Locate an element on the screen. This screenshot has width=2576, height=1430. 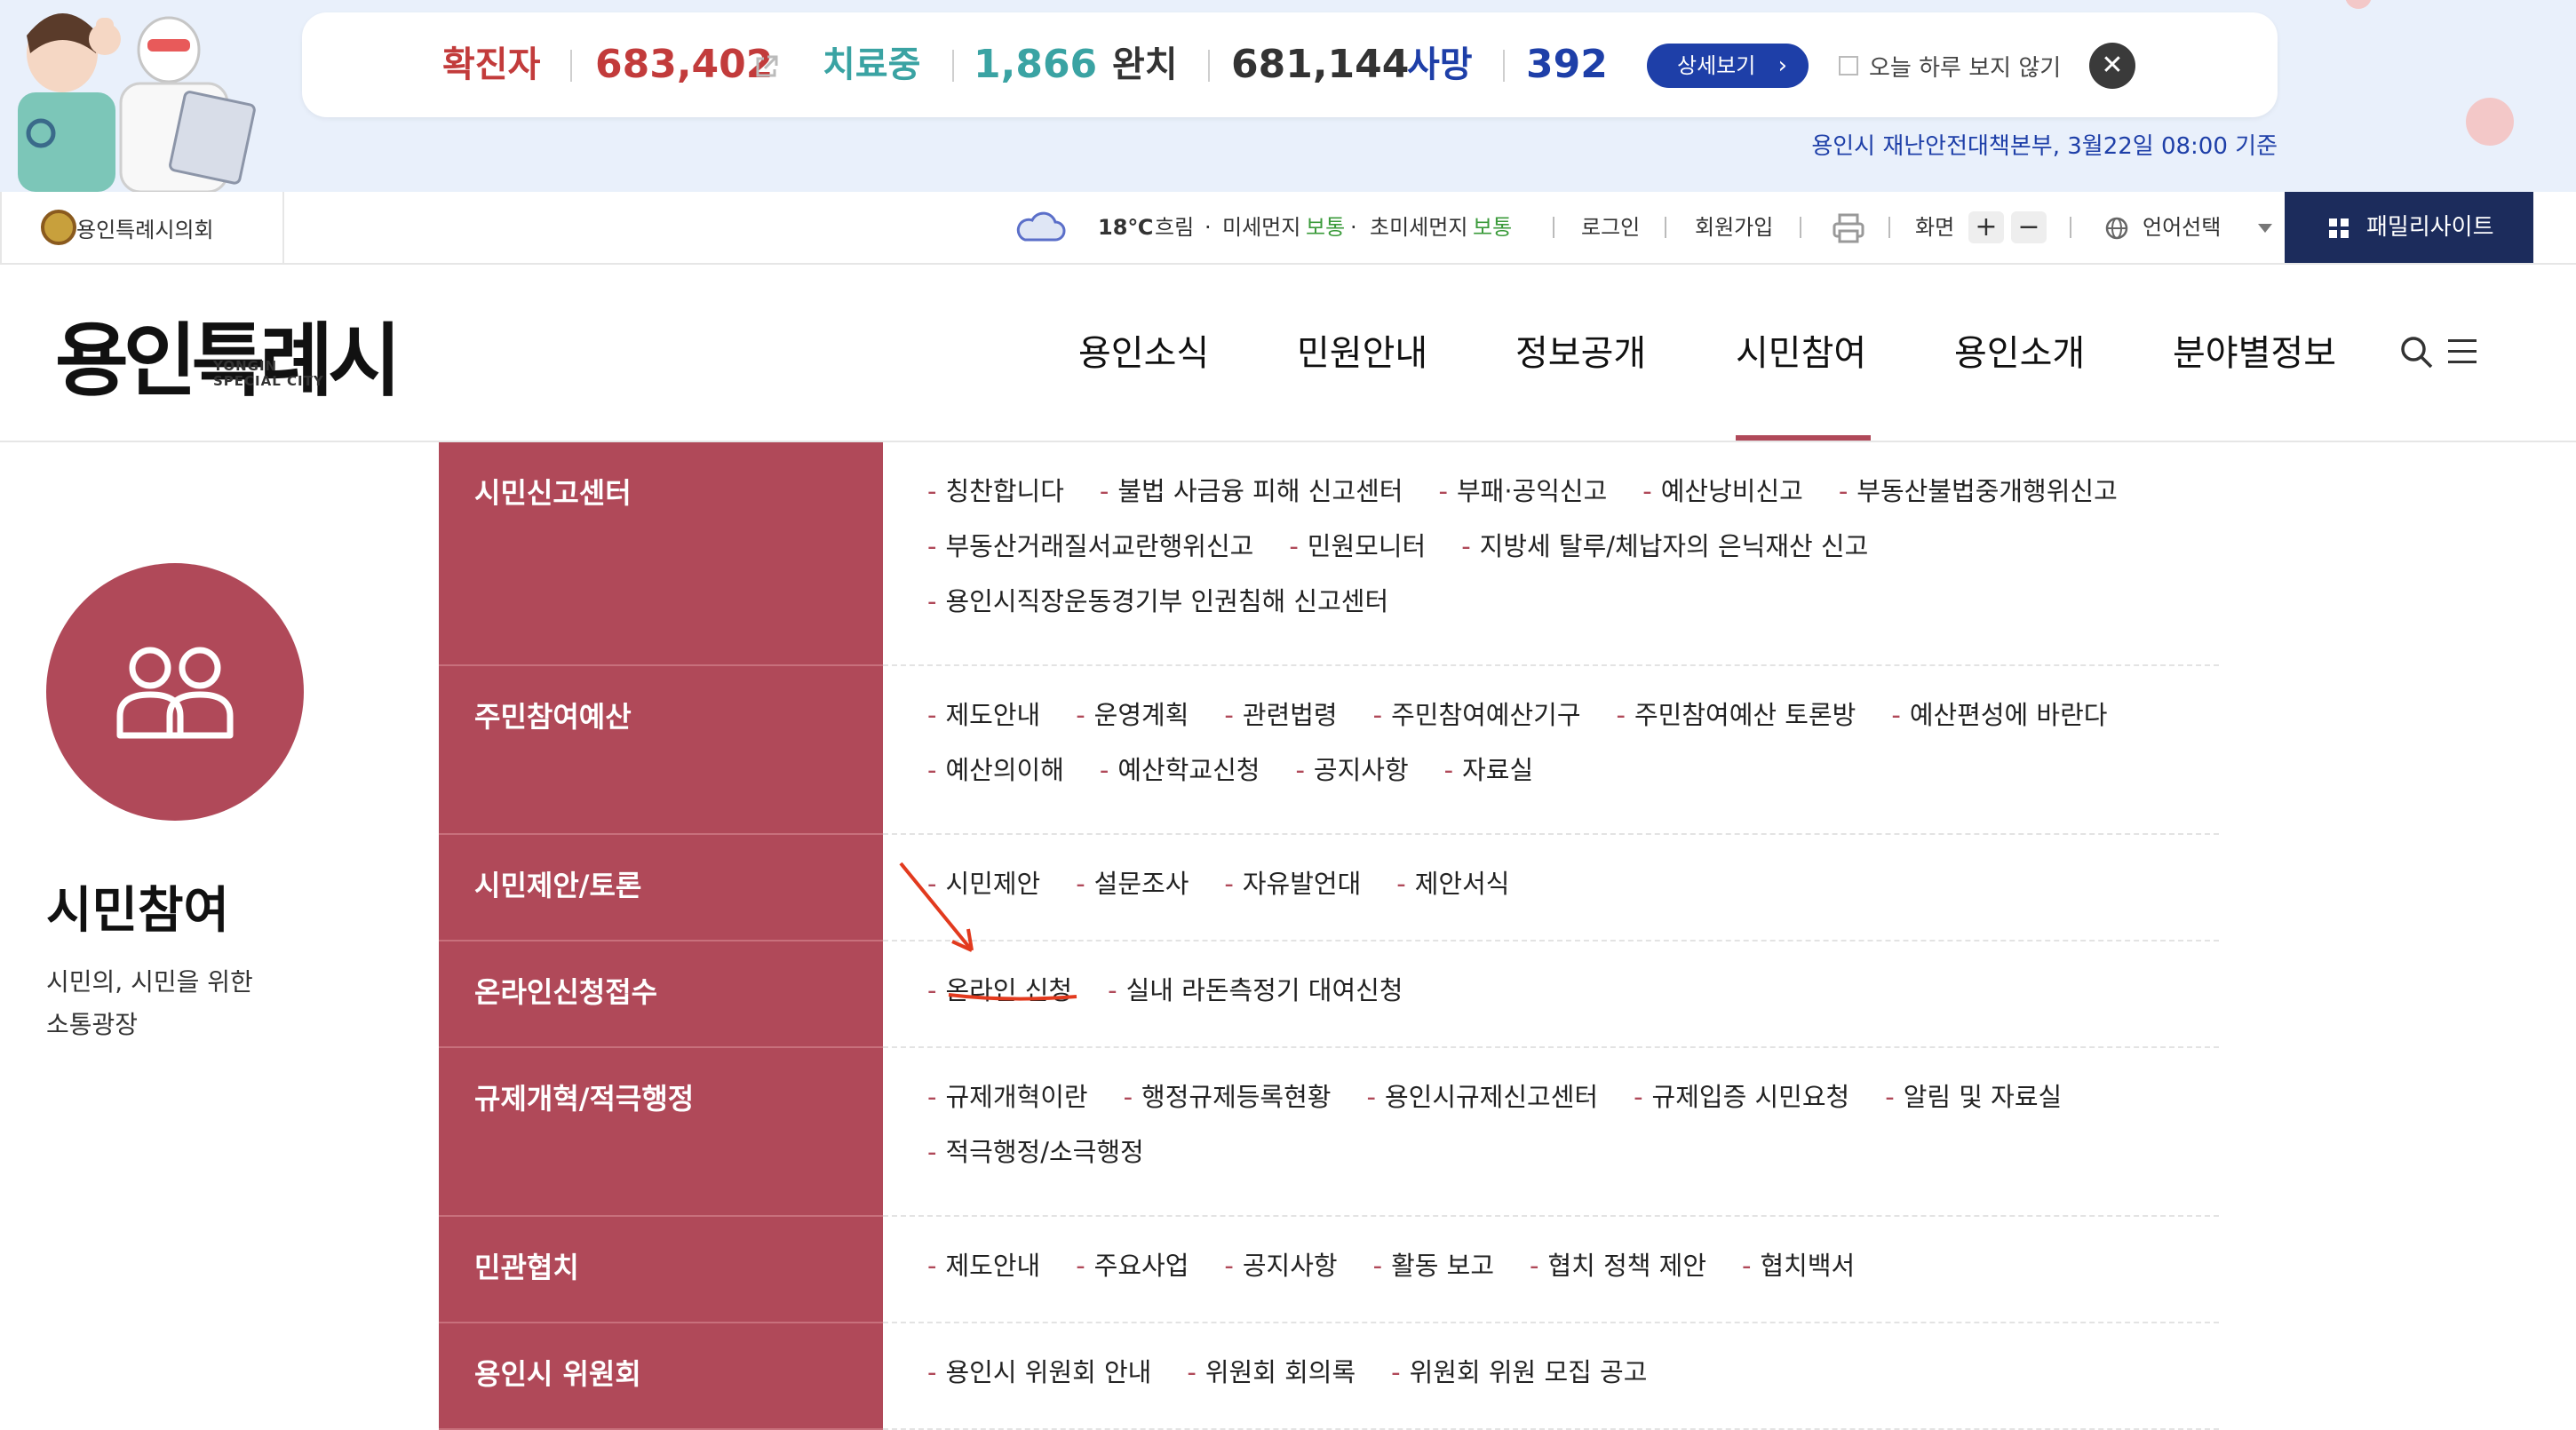
chevron-right-icon: › is located at coordinates (1782, 65).